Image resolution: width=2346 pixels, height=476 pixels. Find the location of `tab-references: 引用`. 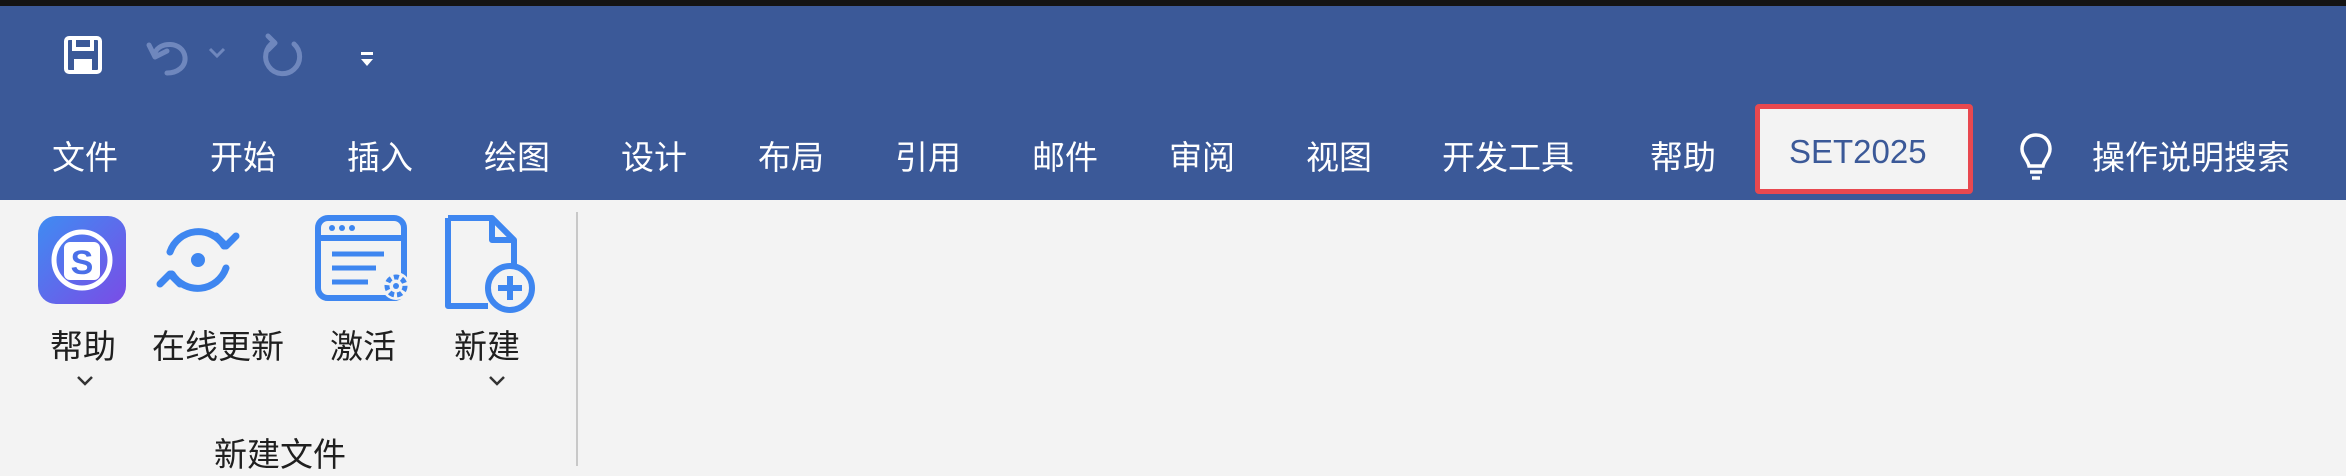

tab-references: 引用 is located at coordinates (928, 158).